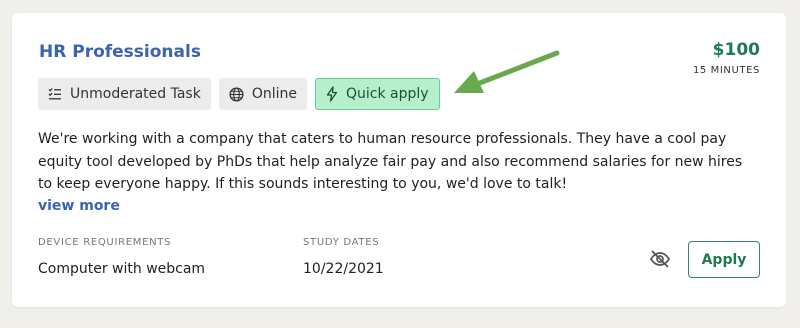 The height and width of the screenshot is (328, 800). What do you see at coordinates (274, 94) in the screenshot?
I see `tag-label: Online` at bounding box center [274, 94].